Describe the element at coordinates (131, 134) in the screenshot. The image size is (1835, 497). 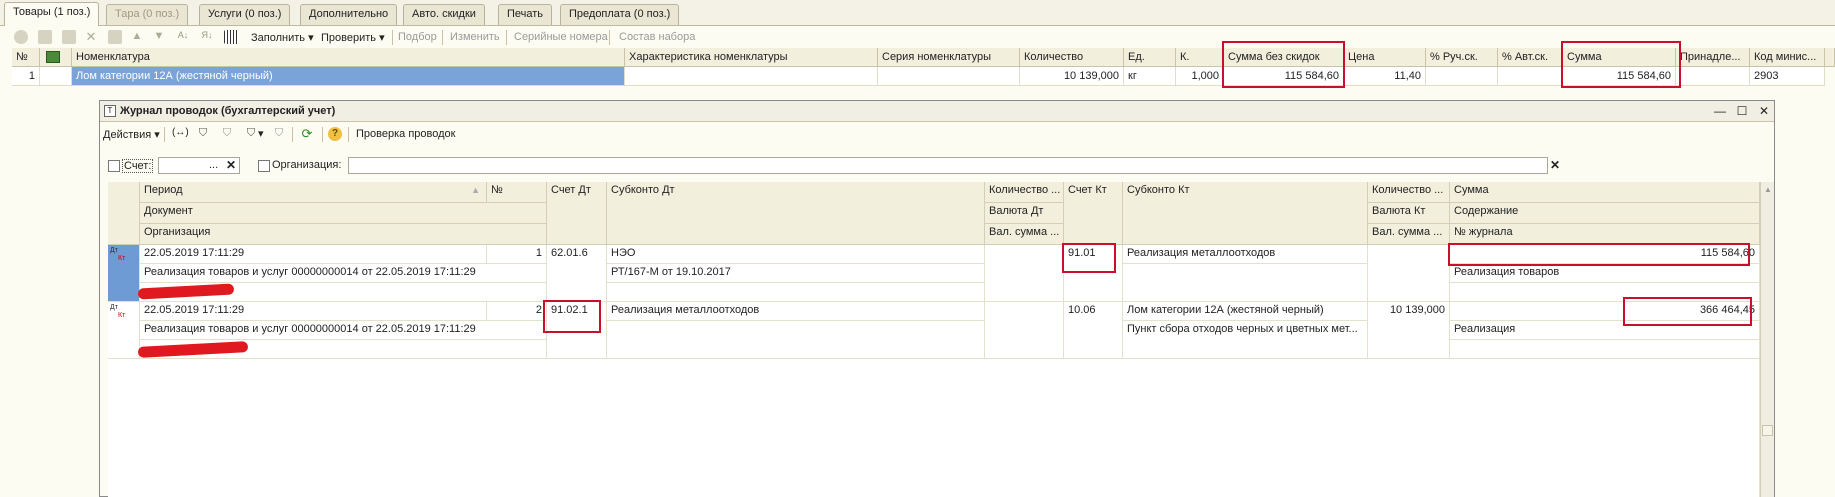
I see `actions-menu-button: Действия ▾` at that location.